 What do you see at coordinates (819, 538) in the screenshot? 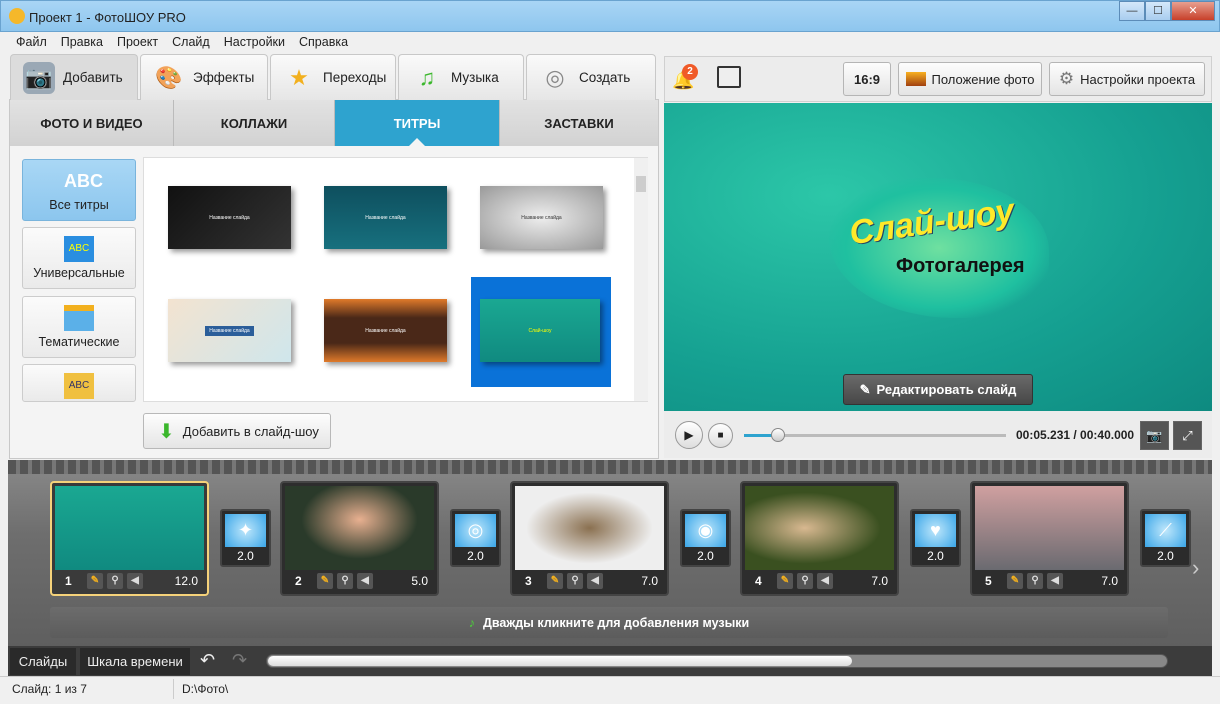
I see `slide-card: 4 ✎ ⚲ ◀ 7.0` at bounding box center [819, 538].